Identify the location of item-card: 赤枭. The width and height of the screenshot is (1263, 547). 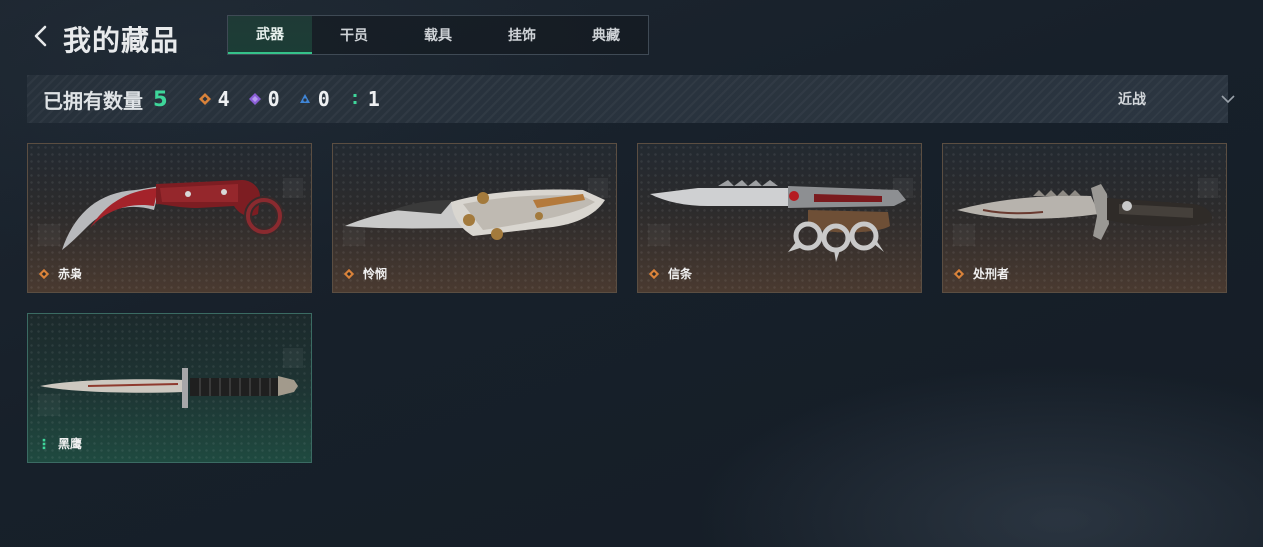
(169, 218).